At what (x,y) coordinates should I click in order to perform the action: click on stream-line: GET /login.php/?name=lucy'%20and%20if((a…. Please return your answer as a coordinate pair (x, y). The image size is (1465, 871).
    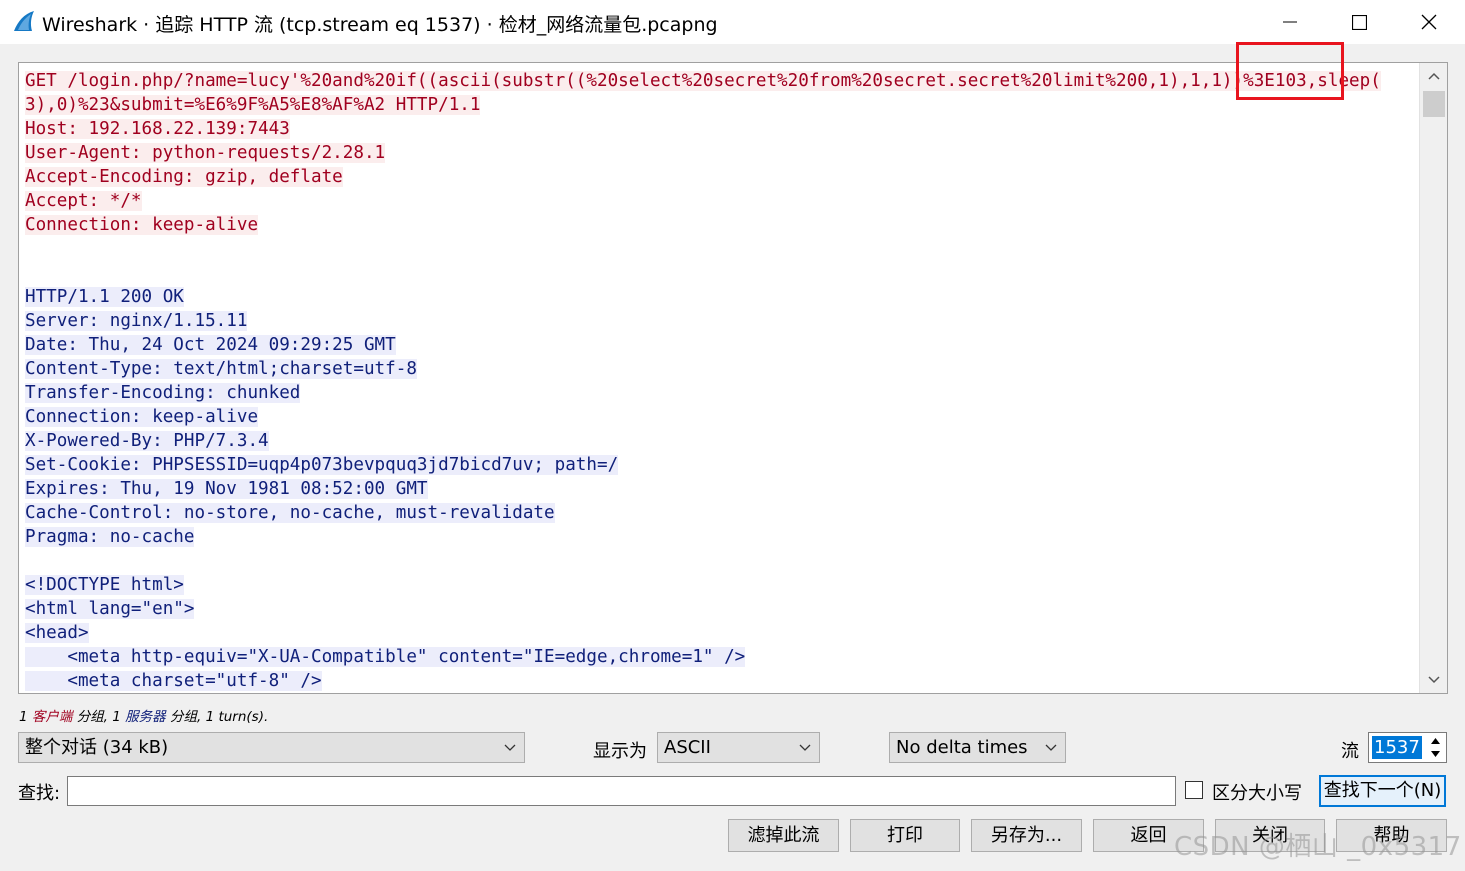
    Looking at the image, I should click on (703, 81).